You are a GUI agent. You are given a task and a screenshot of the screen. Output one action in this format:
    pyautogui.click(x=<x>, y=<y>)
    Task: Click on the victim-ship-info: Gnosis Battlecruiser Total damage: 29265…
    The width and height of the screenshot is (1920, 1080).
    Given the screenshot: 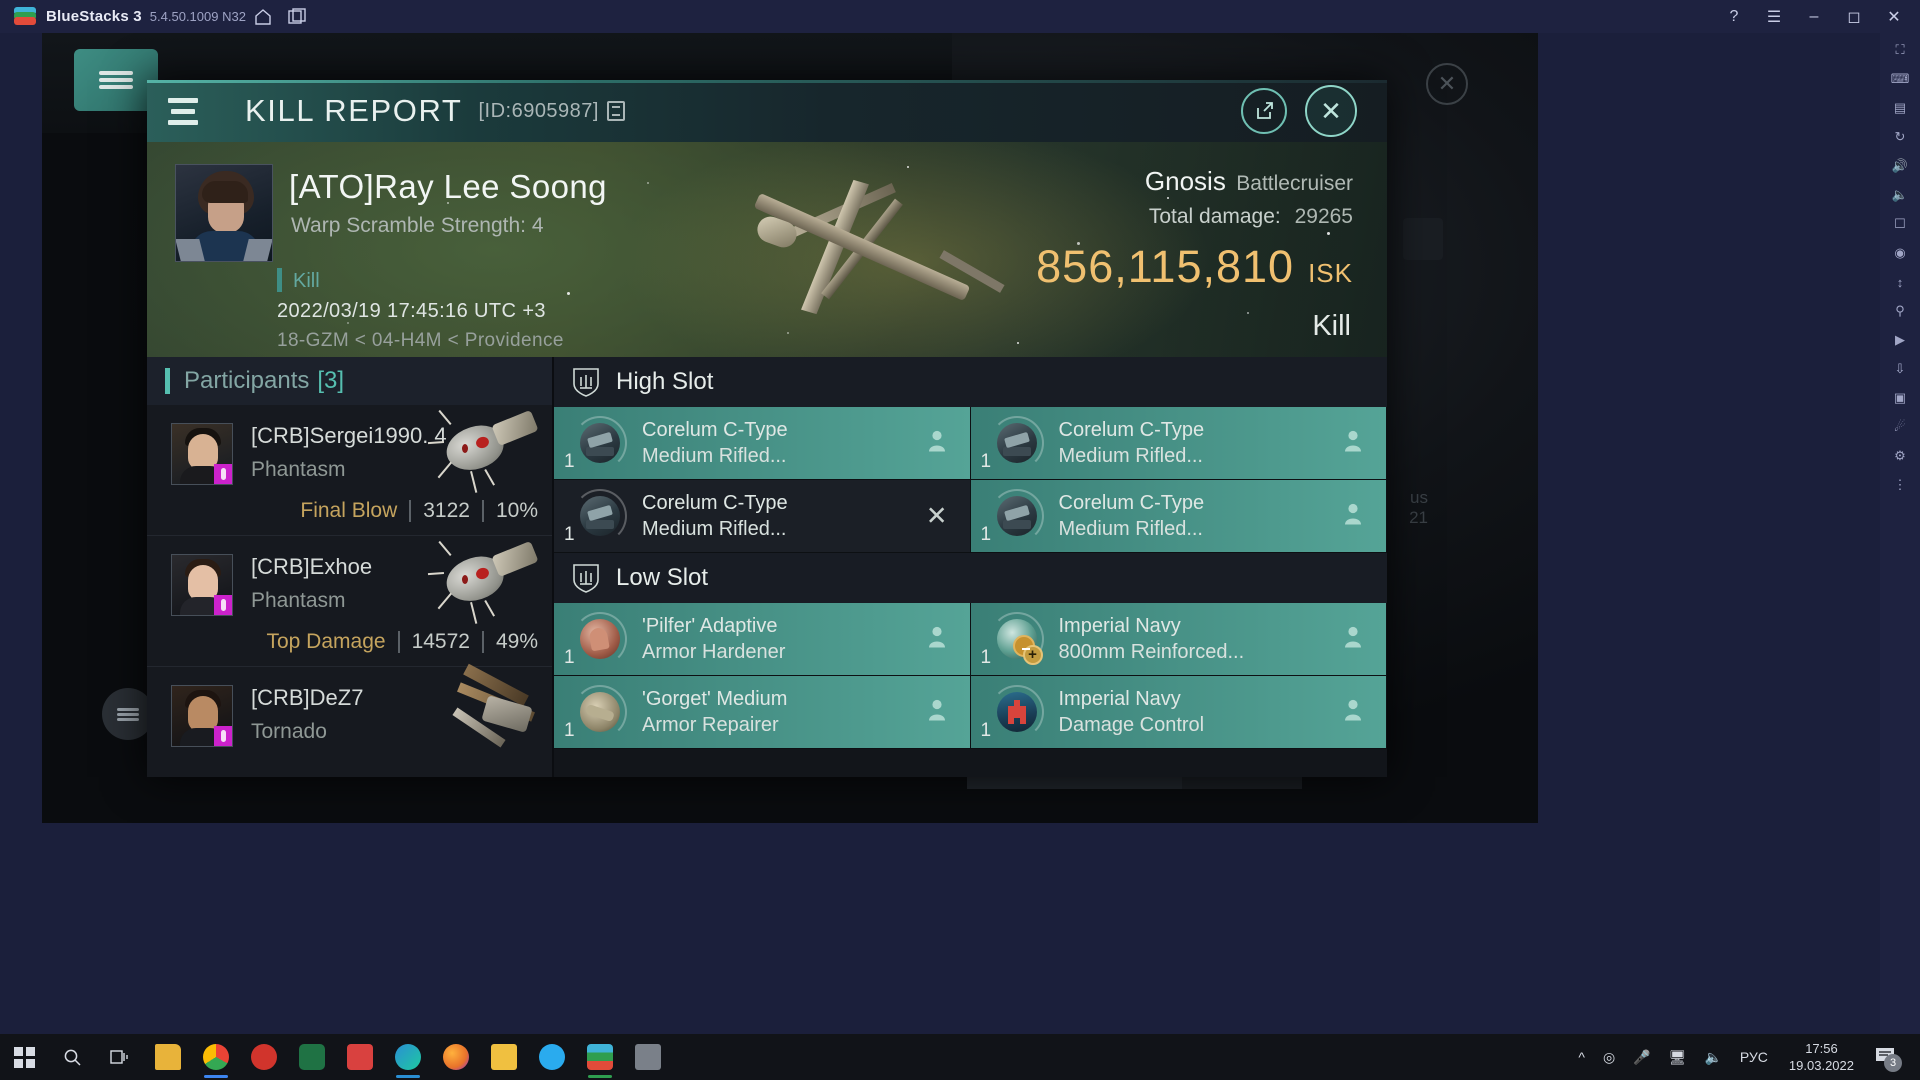 What is the action you would take?
    pyautogui.click(x=1194, y=229)
    